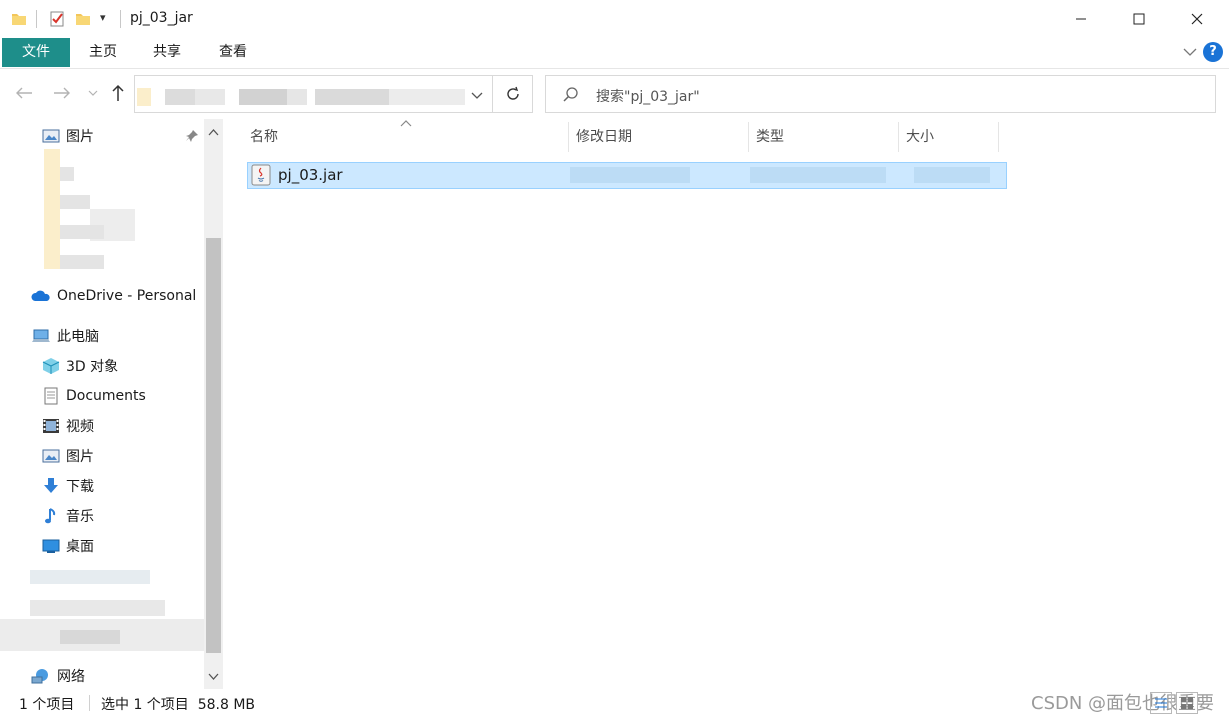  I want to click on scroll-down-icon, so click(213, 676).